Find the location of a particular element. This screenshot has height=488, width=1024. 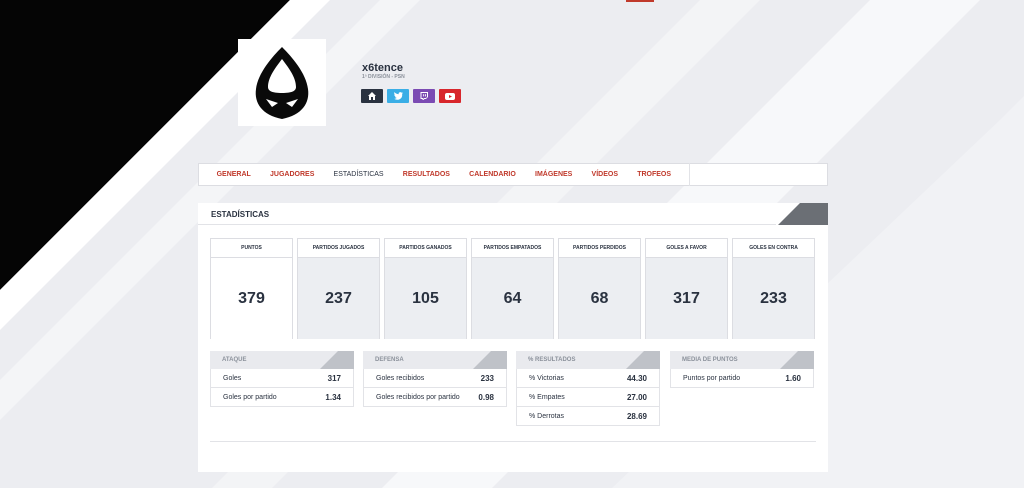

stat-card-partidos-empatados: PARTIDOS EMPATADOS 64 is located at coordinates (512, 288).